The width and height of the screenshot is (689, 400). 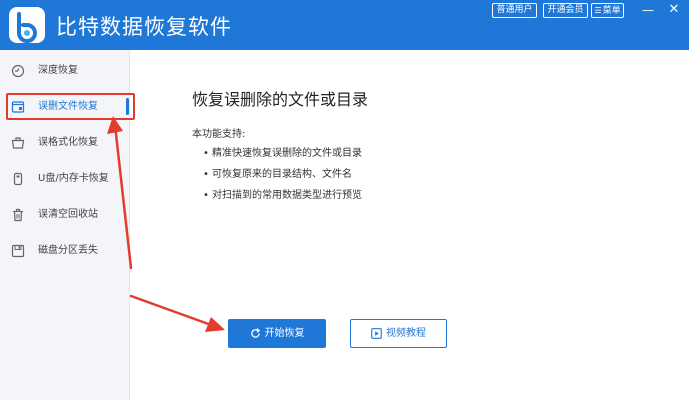 I want to click on deep-scan-icon, so click(x=18, y=71).